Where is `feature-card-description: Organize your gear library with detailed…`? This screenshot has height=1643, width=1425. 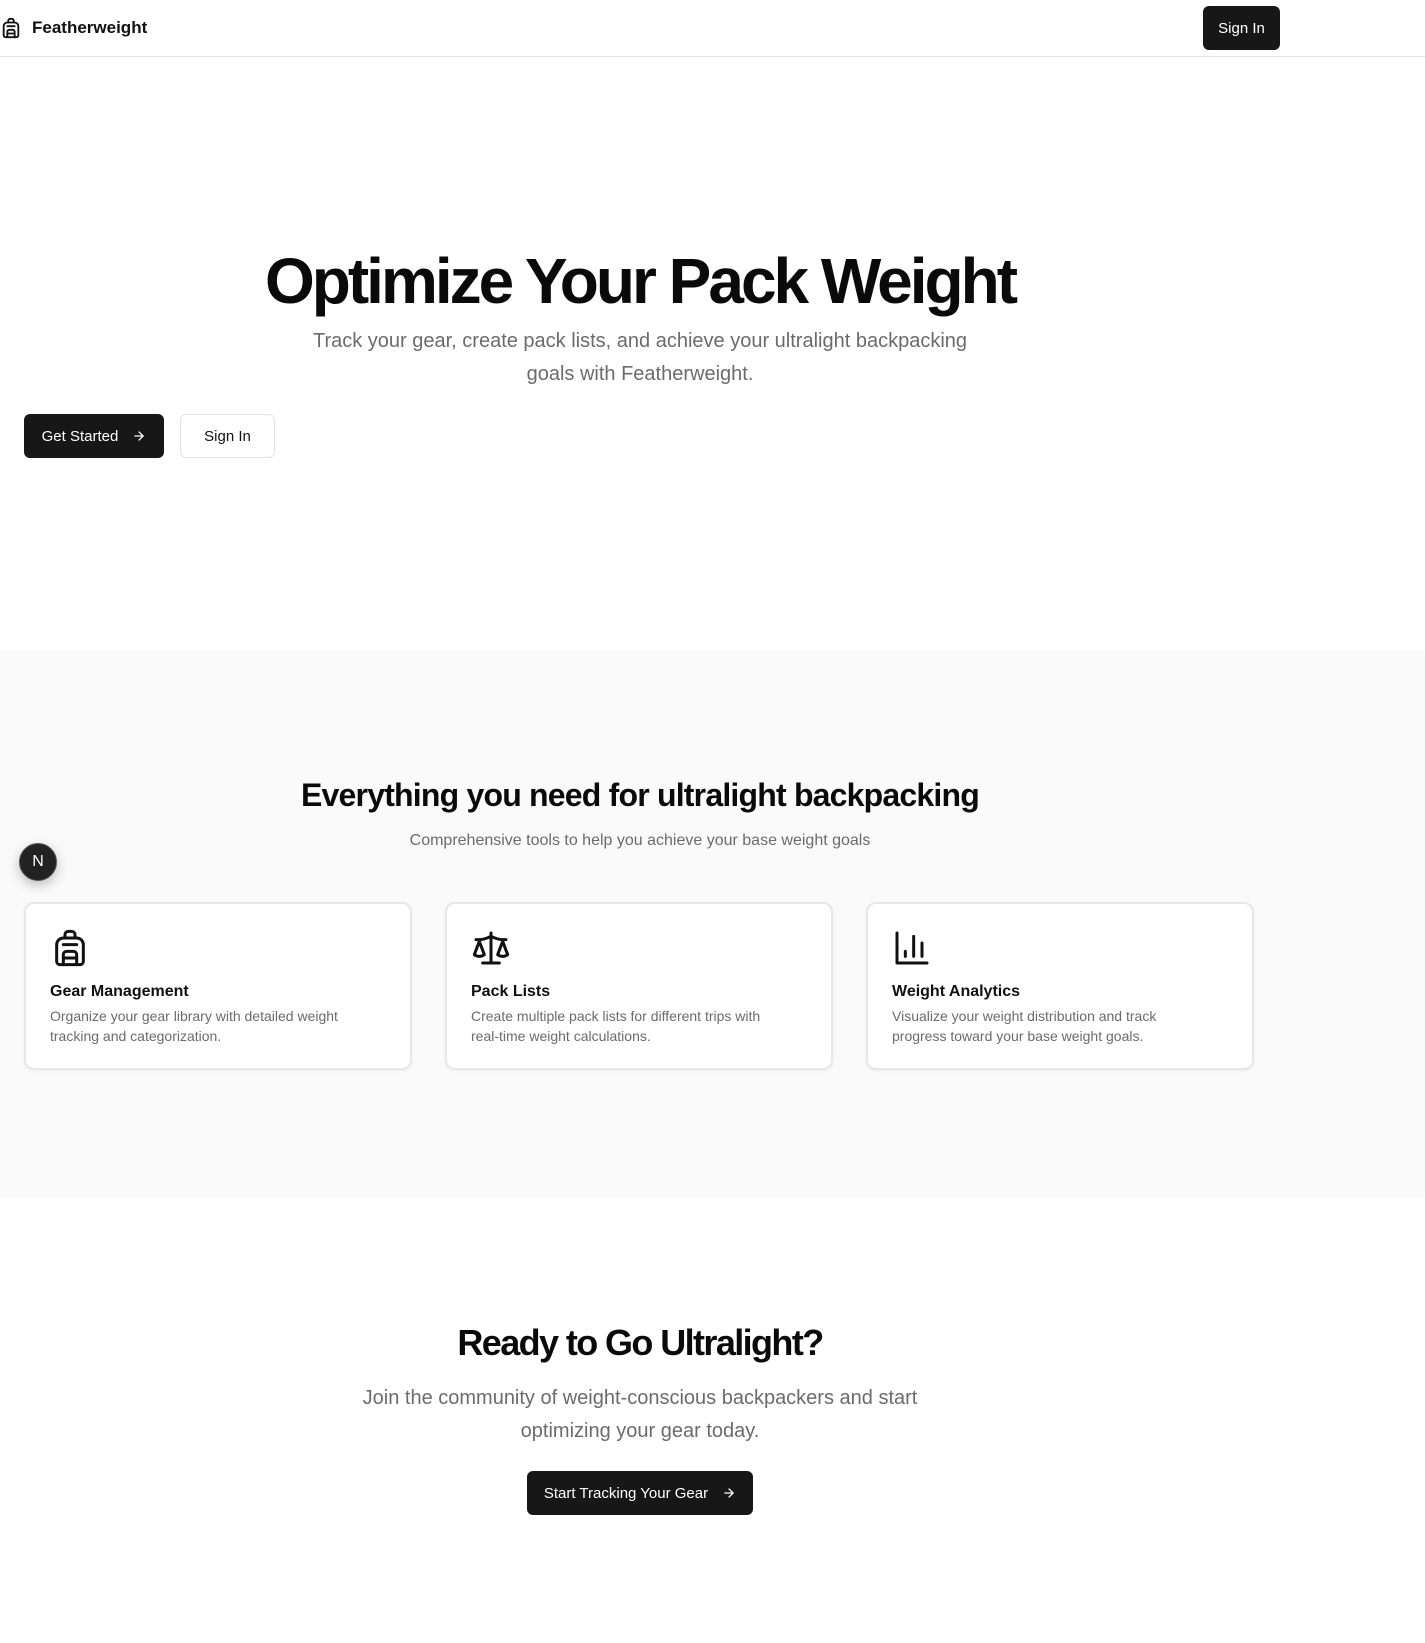 feature-card-description: Organize your gear library with detailed… is located at coordinates (194, 1026).